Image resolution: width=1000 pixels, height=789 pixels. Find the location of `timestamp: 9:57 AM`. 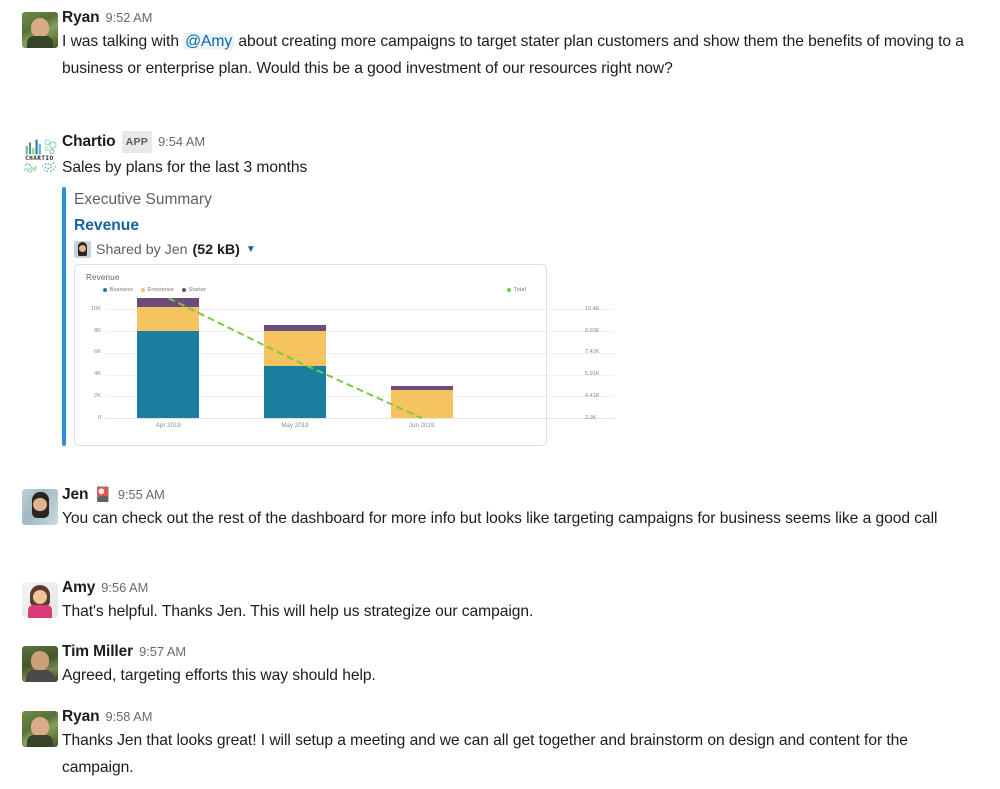

timestamp: 9:57 AM is located at coordinates (162, 652).